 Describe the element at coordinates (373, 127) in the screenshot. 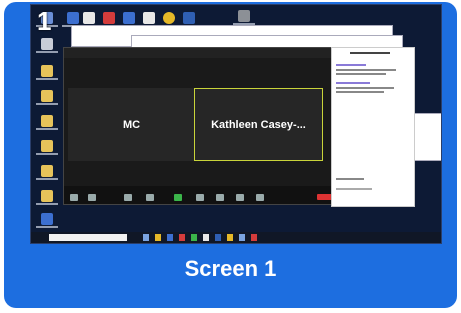

I see `chat-panel` at that location.